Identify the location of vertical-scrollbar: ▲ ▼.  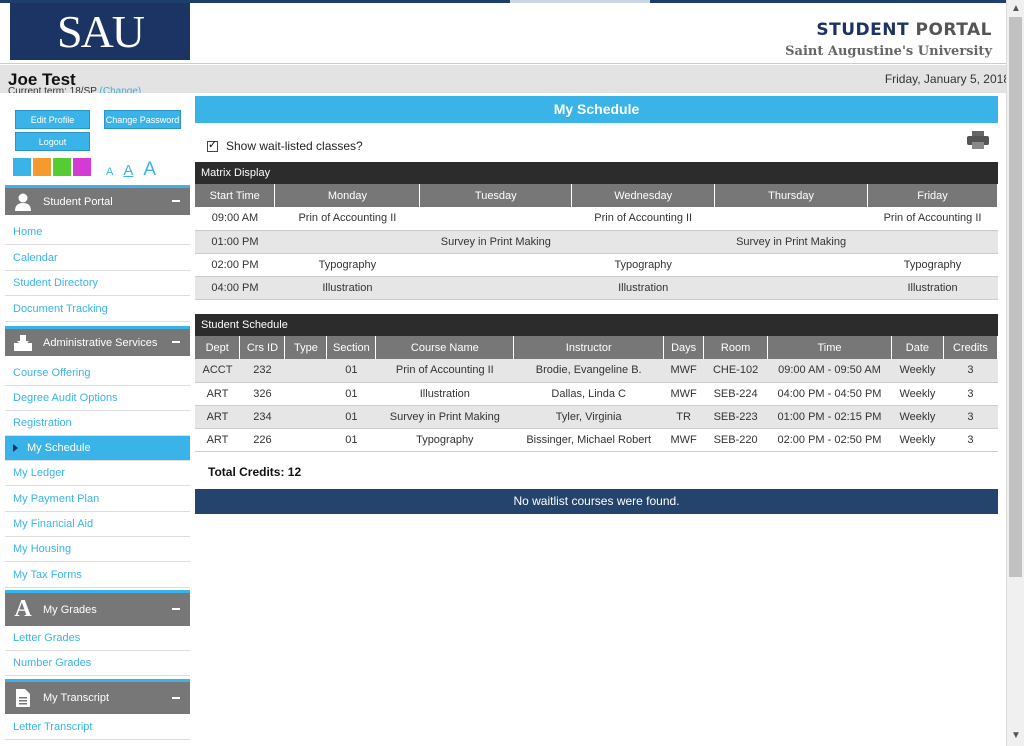
(1015, 373).